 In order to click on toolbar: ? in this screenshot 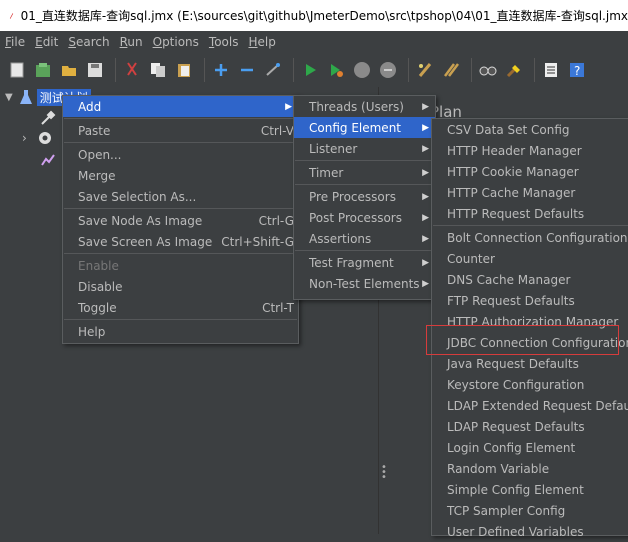, I will do `click(314, 70)`.